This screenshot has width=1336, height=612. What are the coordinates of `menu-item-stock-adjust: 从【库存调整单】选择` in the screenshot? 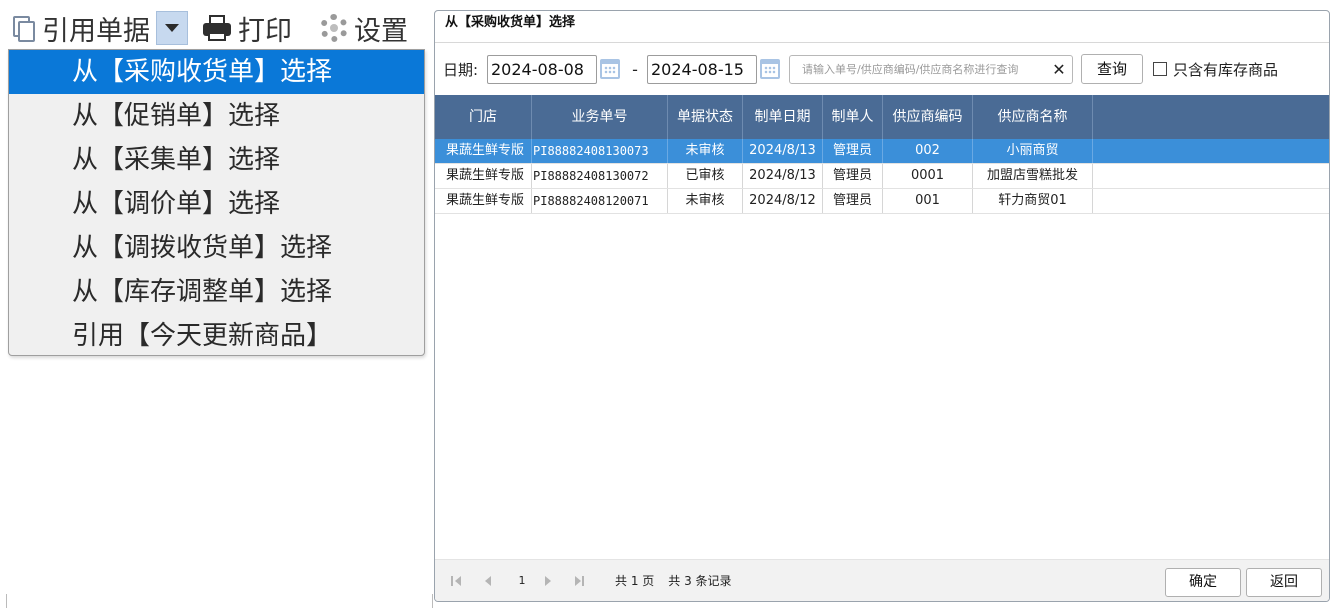 It's located at (216, 292).